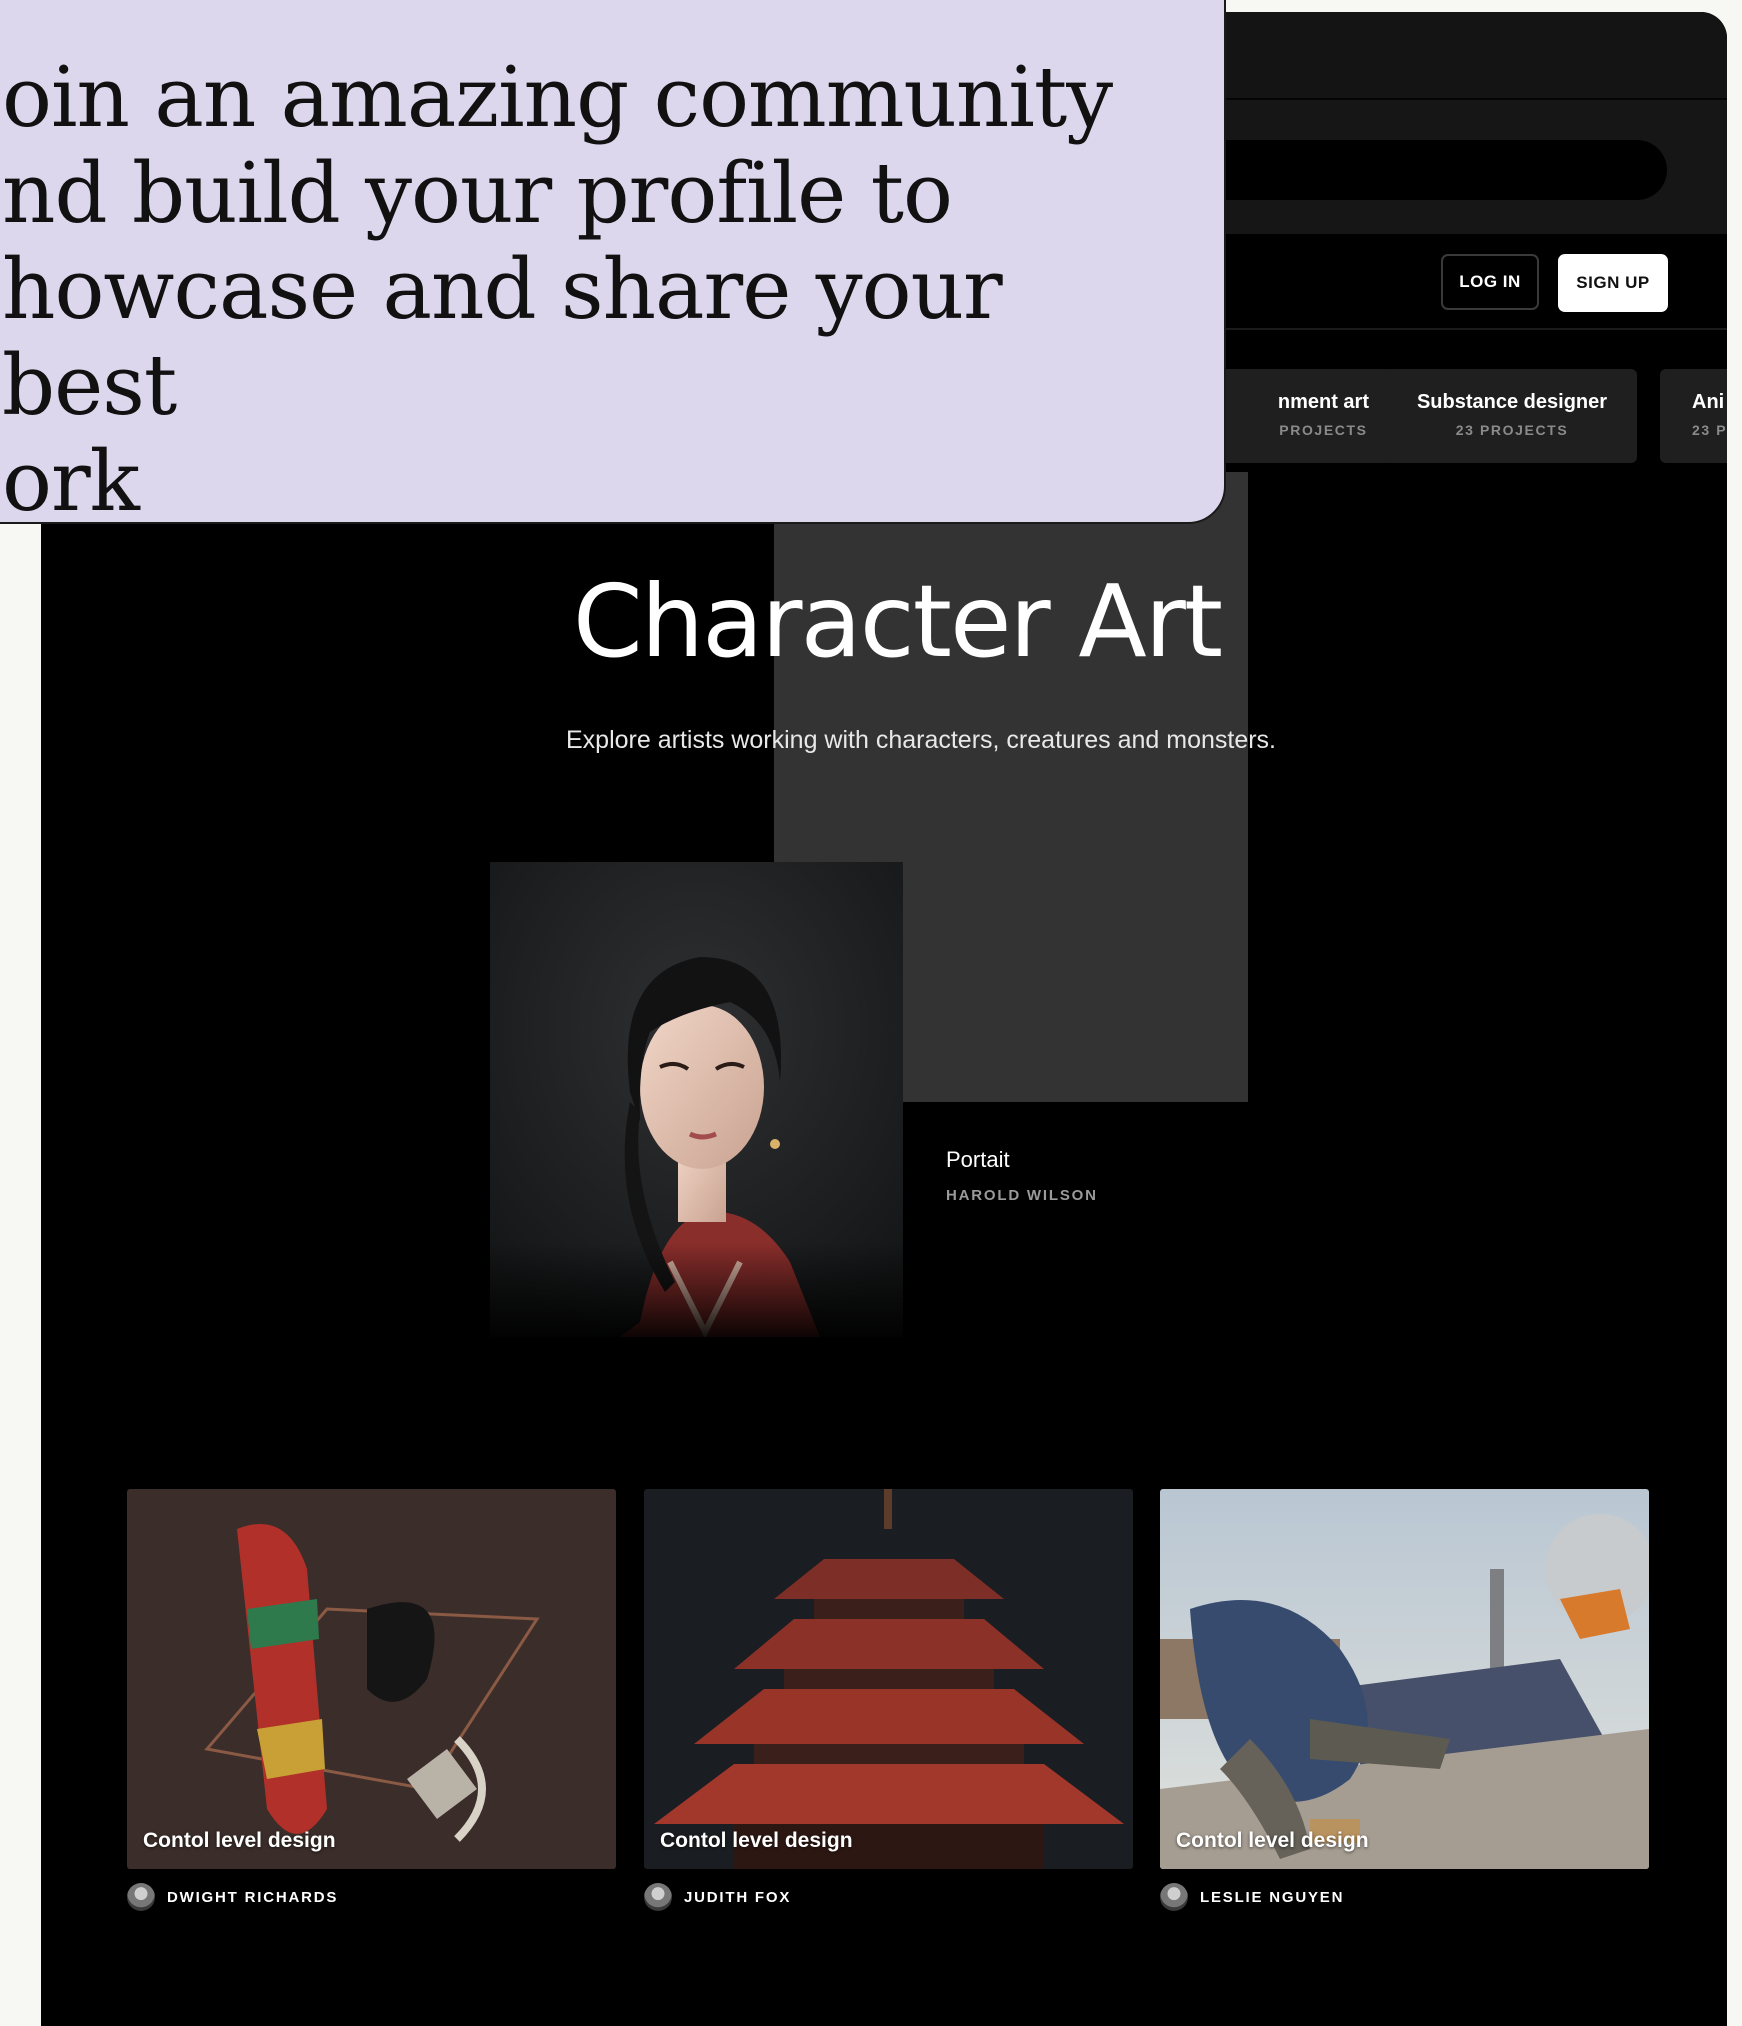 The height and width of the screenshot is (2026, 1742). Describe the element at coordinates (1512, 430) in the screenshot. I see `chip-count: 23 PROJECTS` at that location.